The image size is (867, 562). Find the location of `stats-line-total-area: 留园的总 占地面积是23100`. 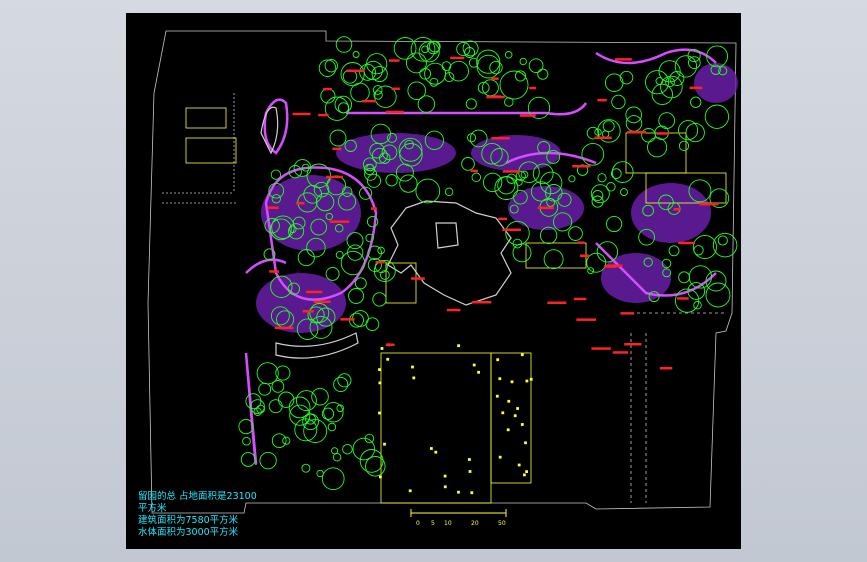

stats-line-total-area: 留园的总 占地面积是23100 is located at coordinates (197, 496).